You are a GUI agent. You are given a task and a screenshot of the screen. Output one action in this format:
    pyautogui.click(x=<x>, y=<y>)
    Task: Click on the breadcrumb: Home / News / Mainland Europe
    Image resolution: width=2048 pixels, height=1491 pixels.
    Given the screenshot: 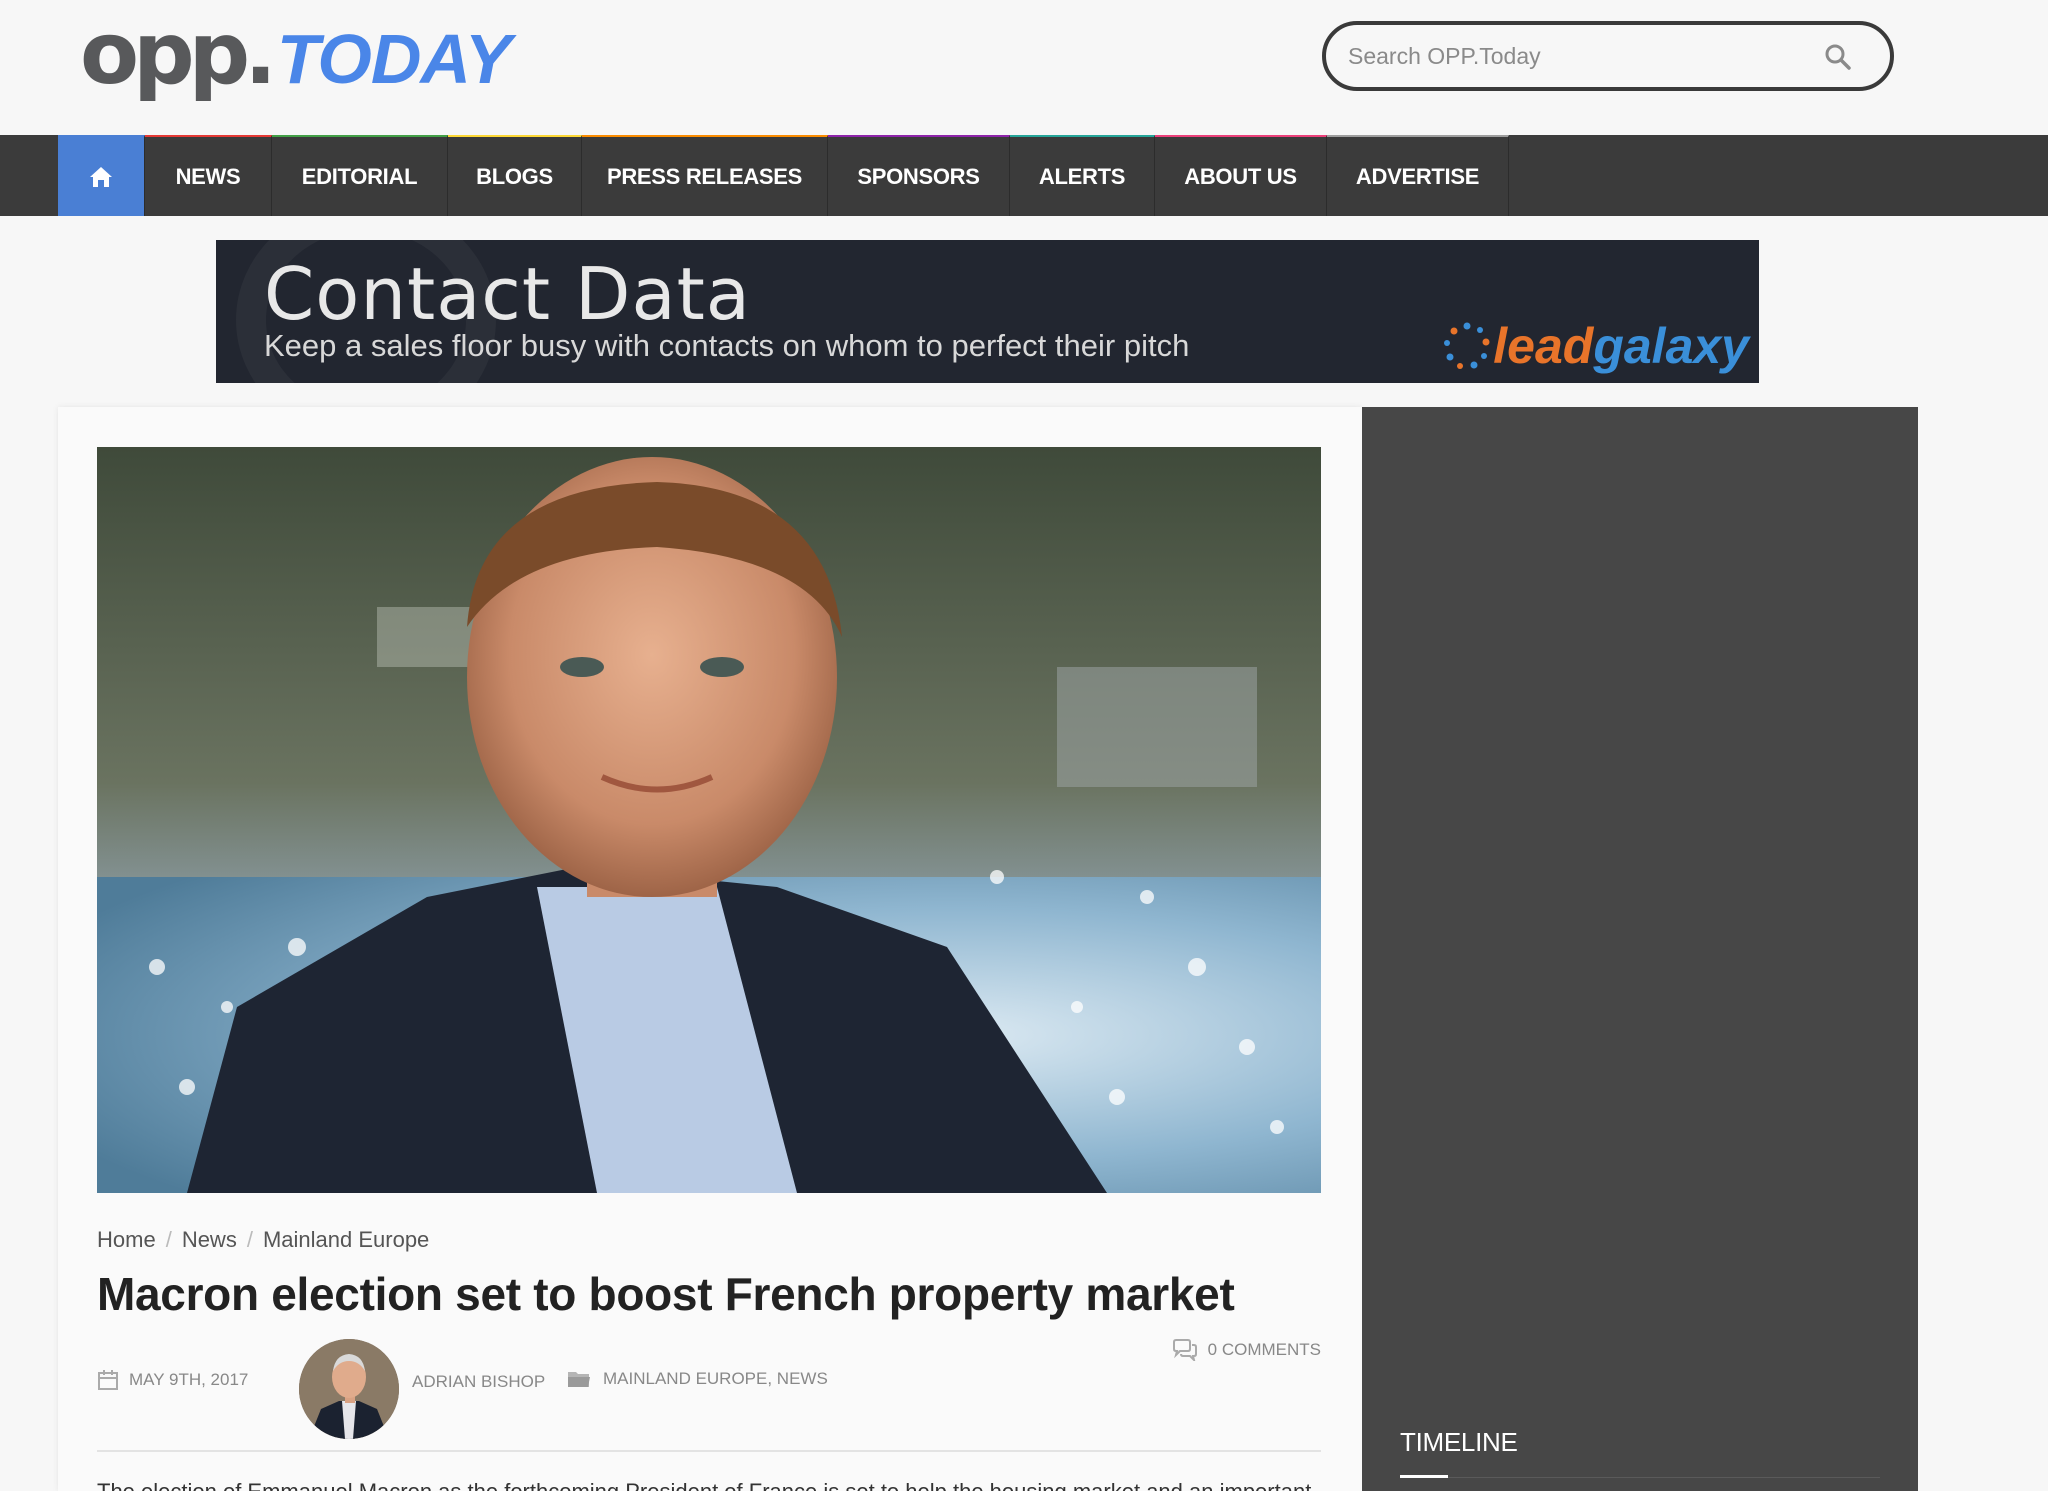 What is the action you would take?
    pyautogui.click(x=263, y=1240)
    